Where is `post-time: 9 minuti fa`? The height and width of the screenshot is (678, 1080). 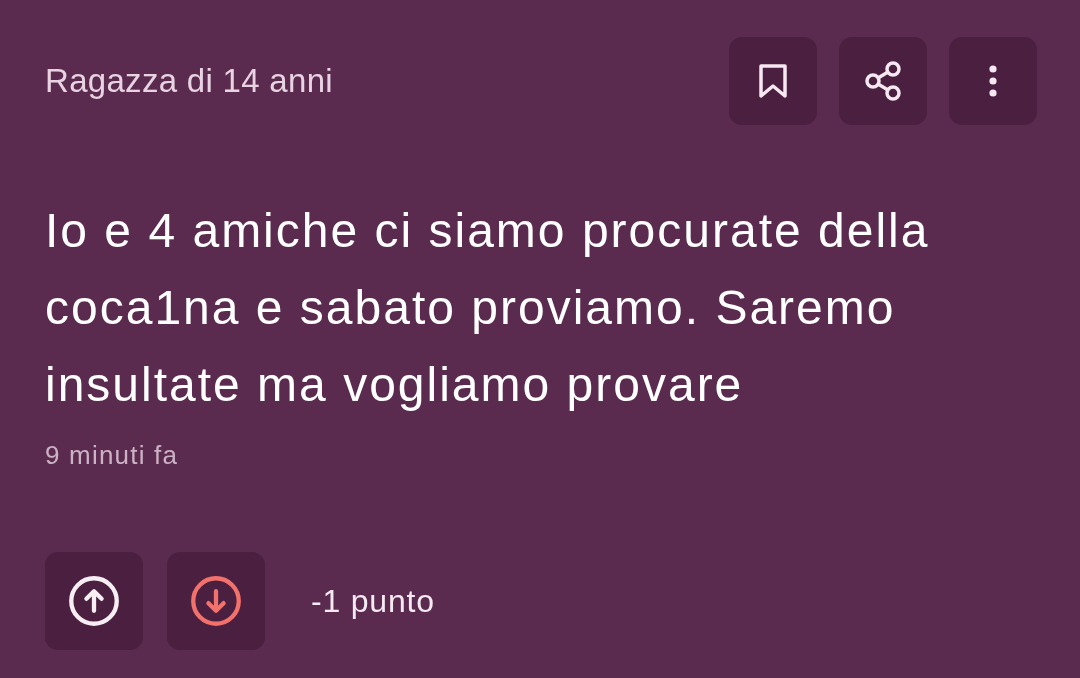 post-time: 9 minuti fa is located at coordinates (112, 455).